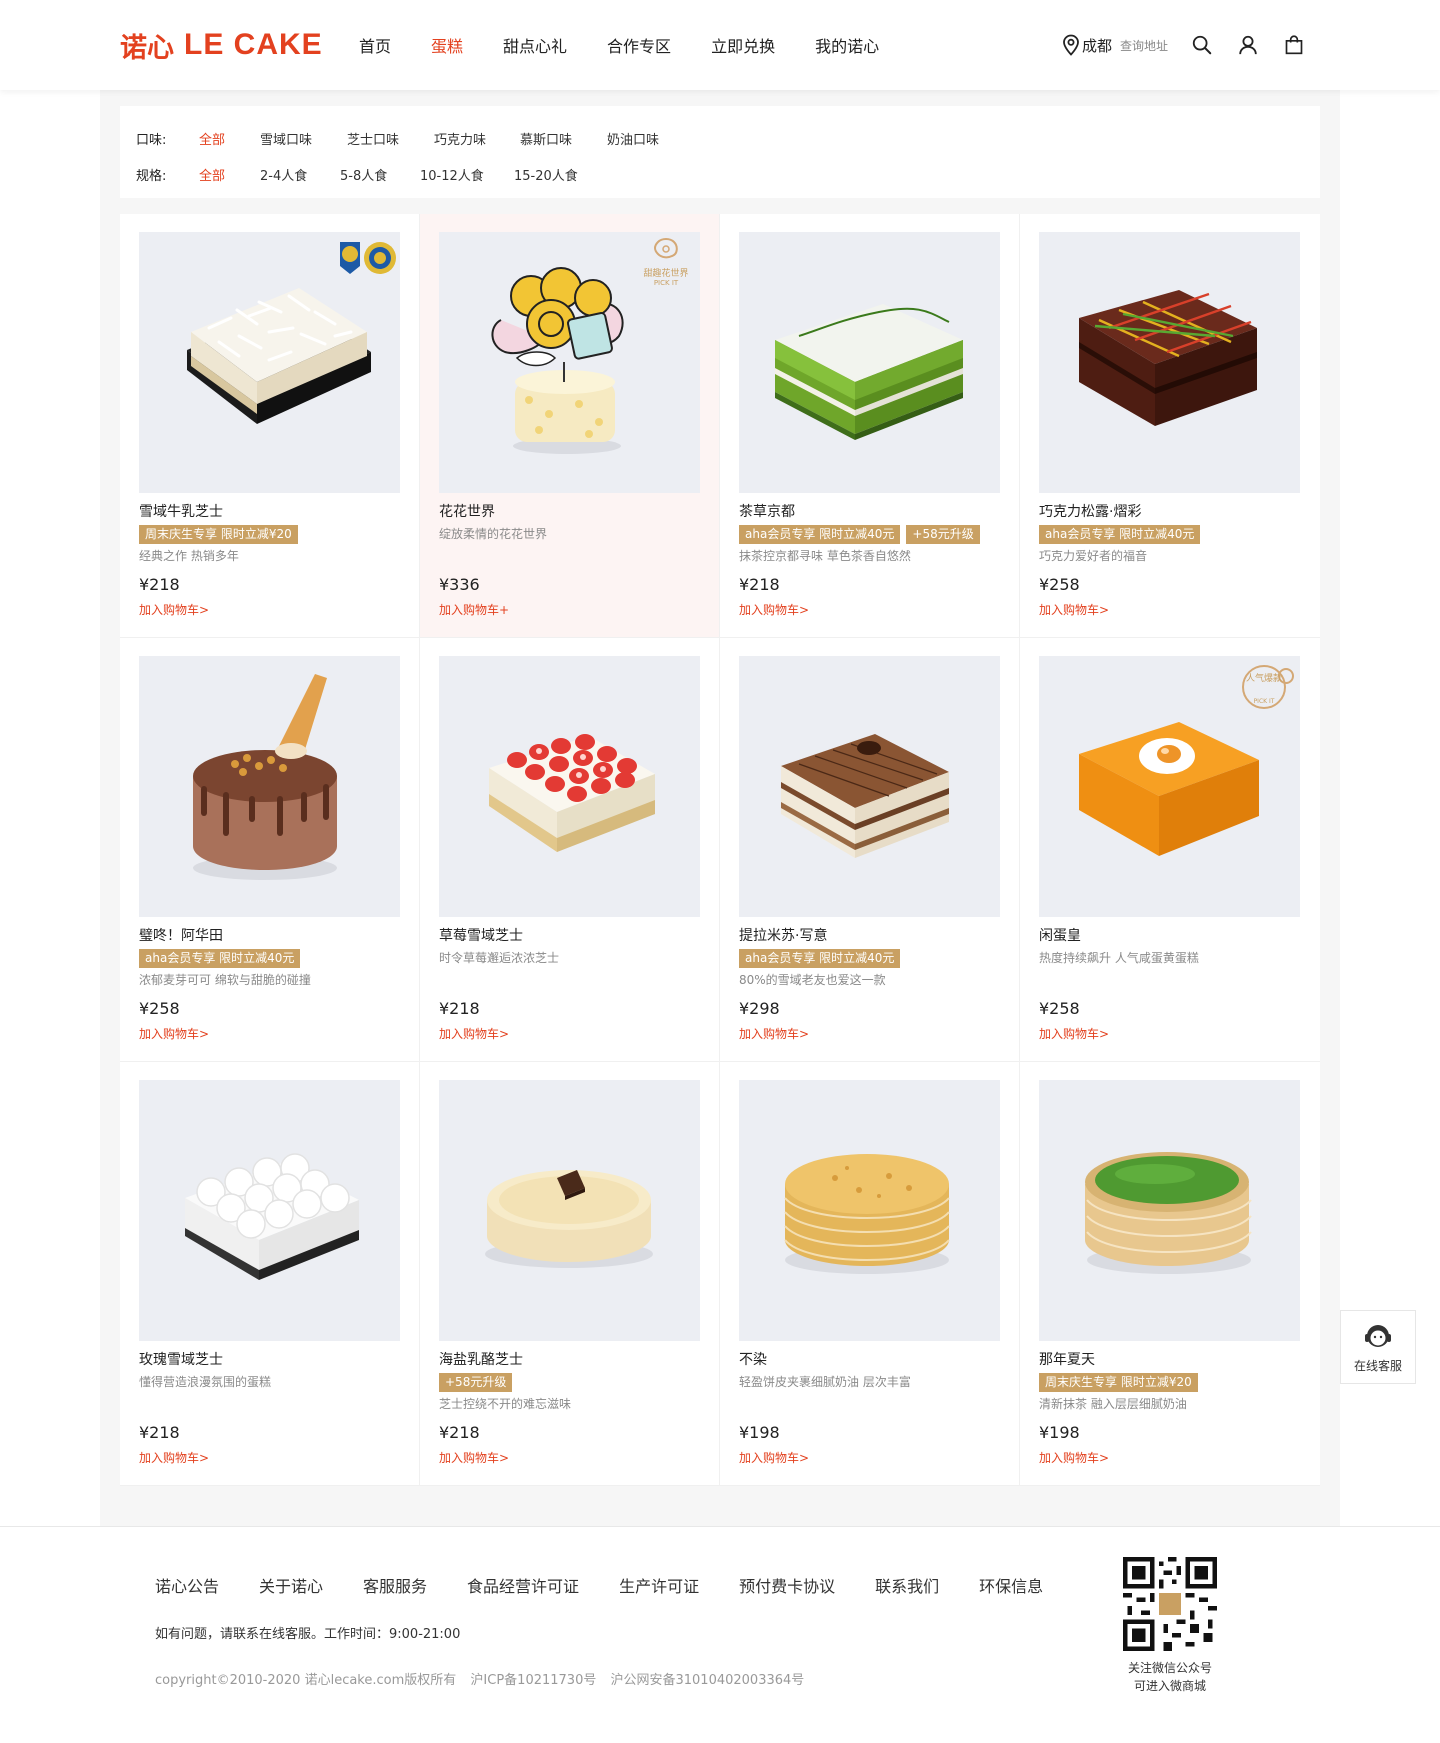  What do you see at coordinates (633, 138) in the screenshot?
I see `flavor-option-cream: 奶油口味` at bounding box center [633, 138].